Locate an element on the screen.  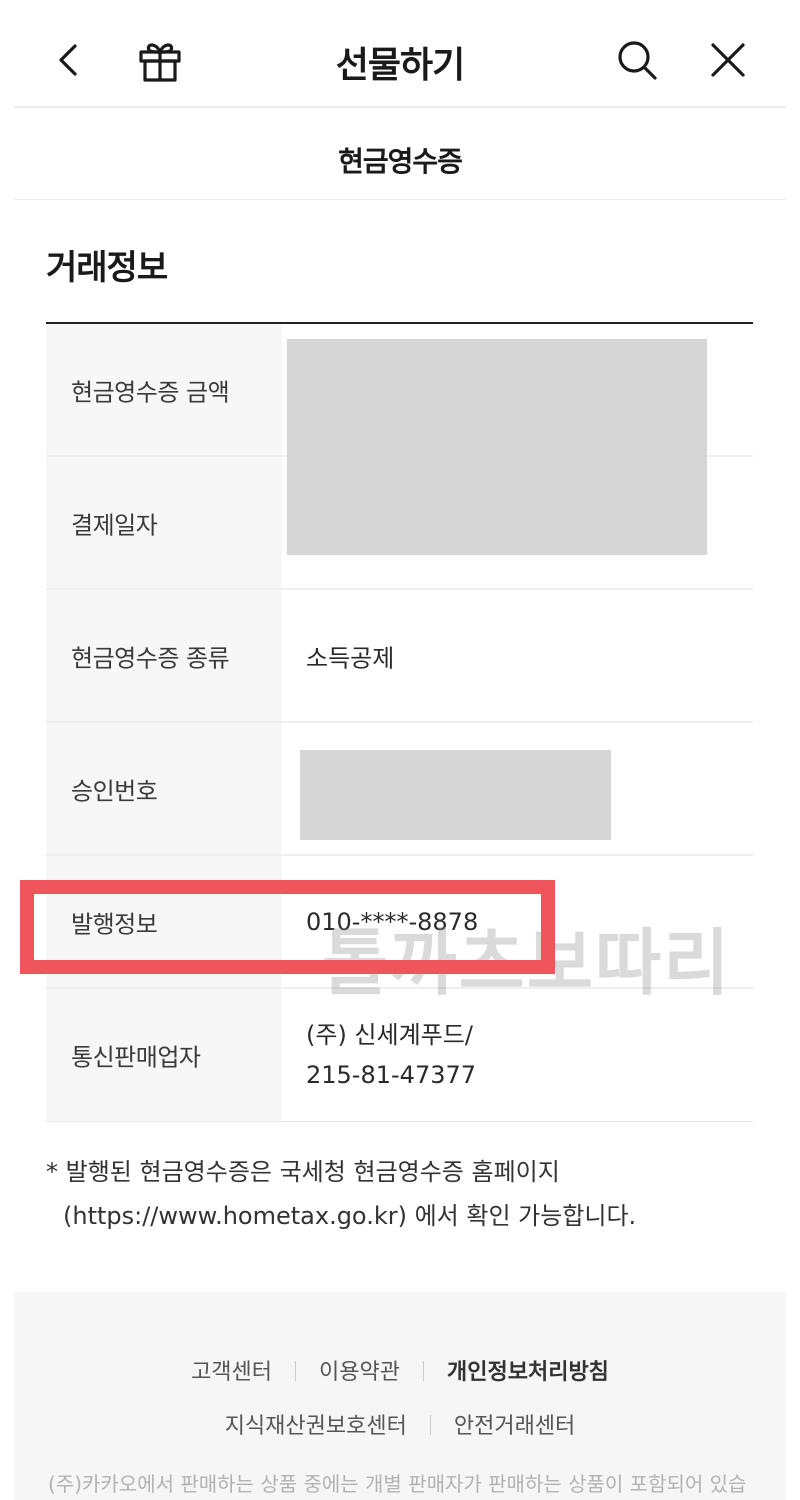
chevron-left-icon is located at coordinates (68, 60).